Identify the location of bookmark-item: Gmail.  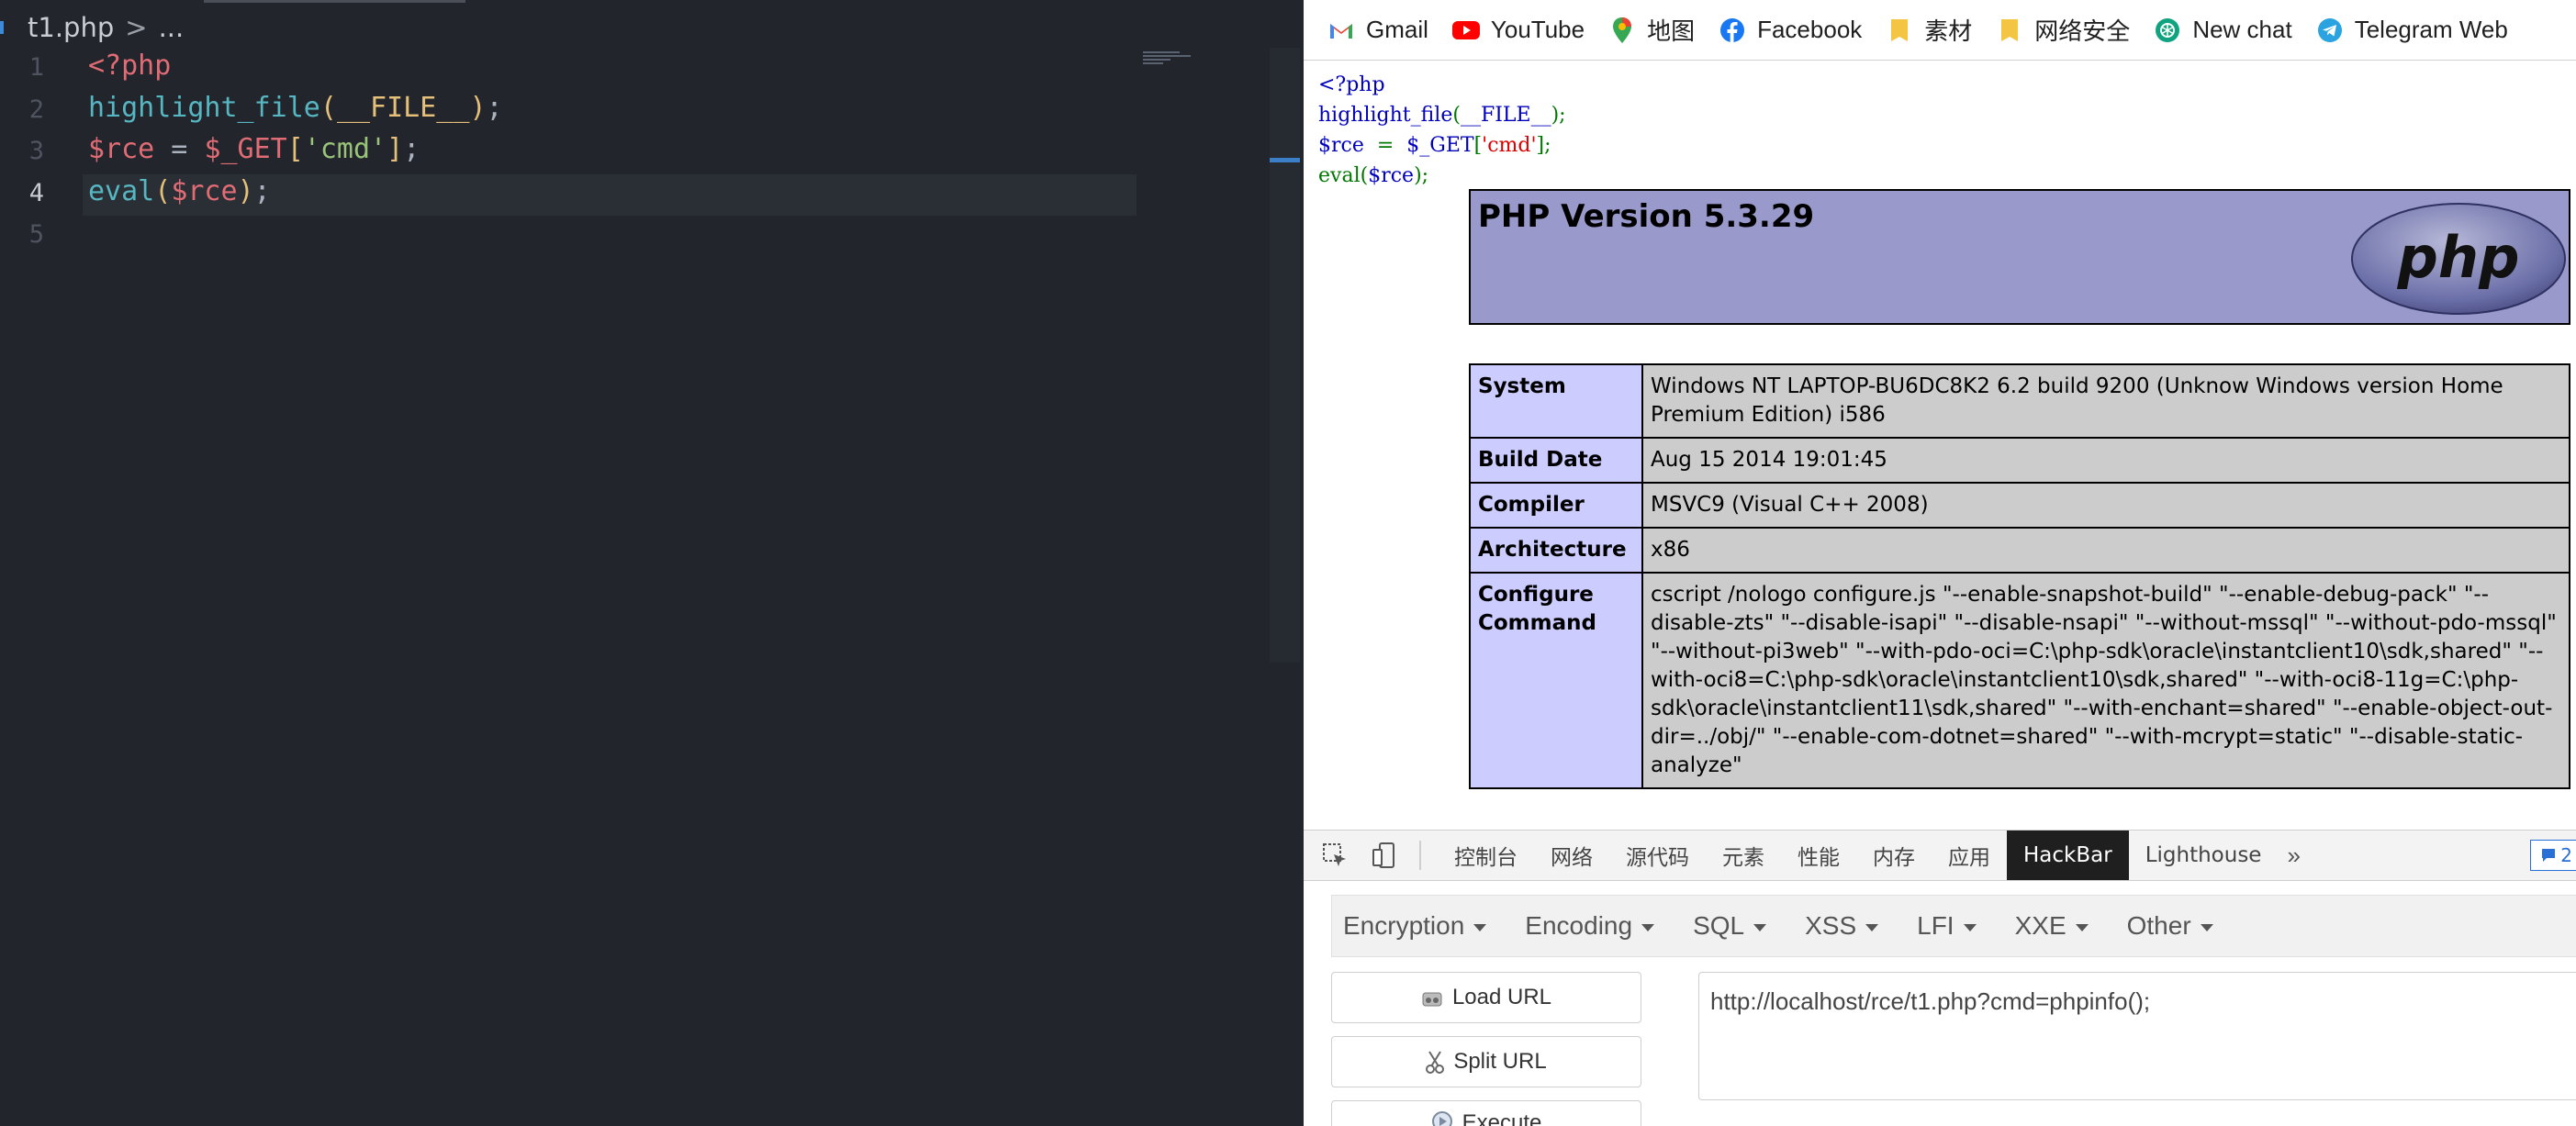
(1377, 30).